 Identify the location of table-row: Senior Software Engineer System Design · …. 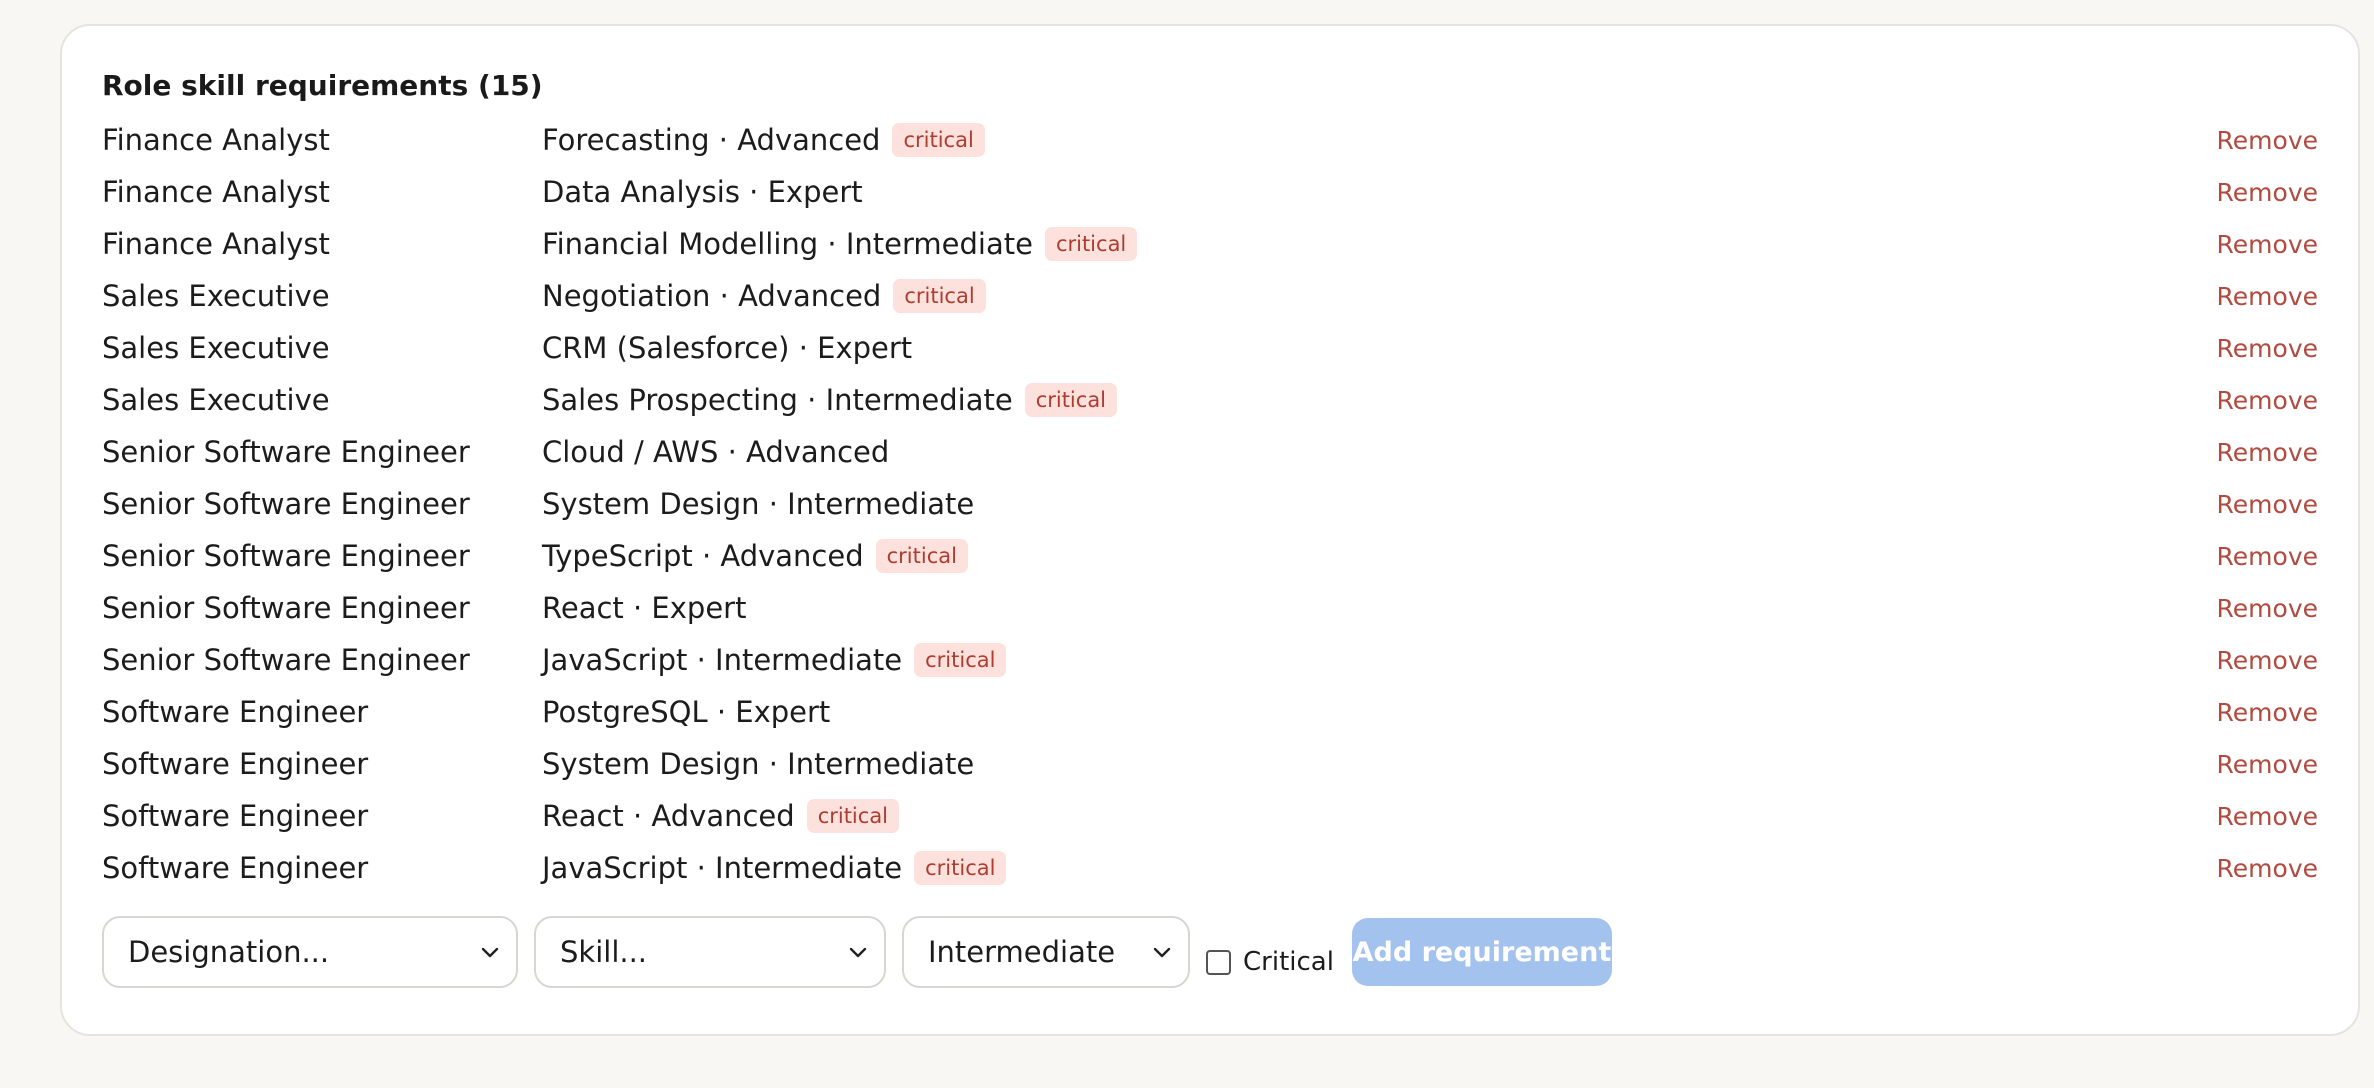
(1210, 504).